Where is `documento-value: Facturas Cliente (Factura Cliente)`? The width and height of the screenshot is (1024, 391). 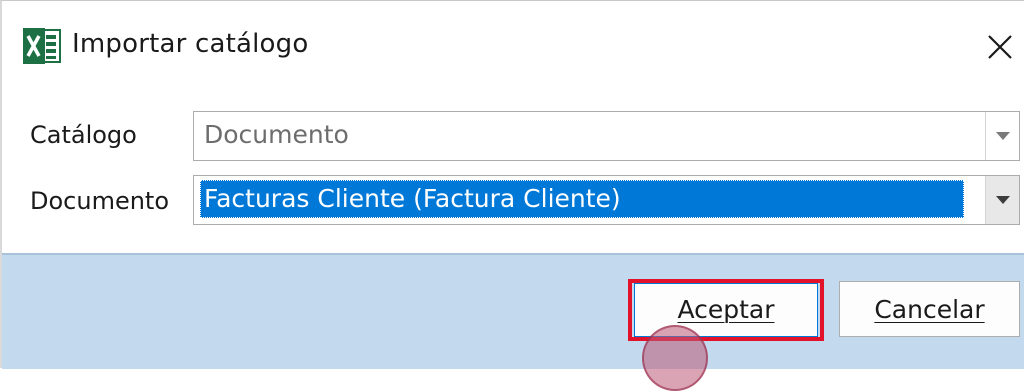
documento-value: Facturas Cliente (Factura Cliente) is located at coordinates (582, 199).